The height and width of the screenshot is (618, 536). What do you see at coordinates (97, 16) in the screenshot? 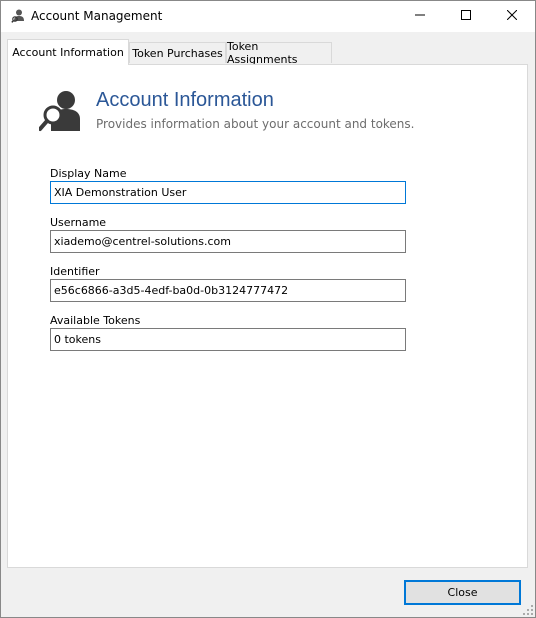
I see `window-title: Account Management` at bounding box center [97, 16].